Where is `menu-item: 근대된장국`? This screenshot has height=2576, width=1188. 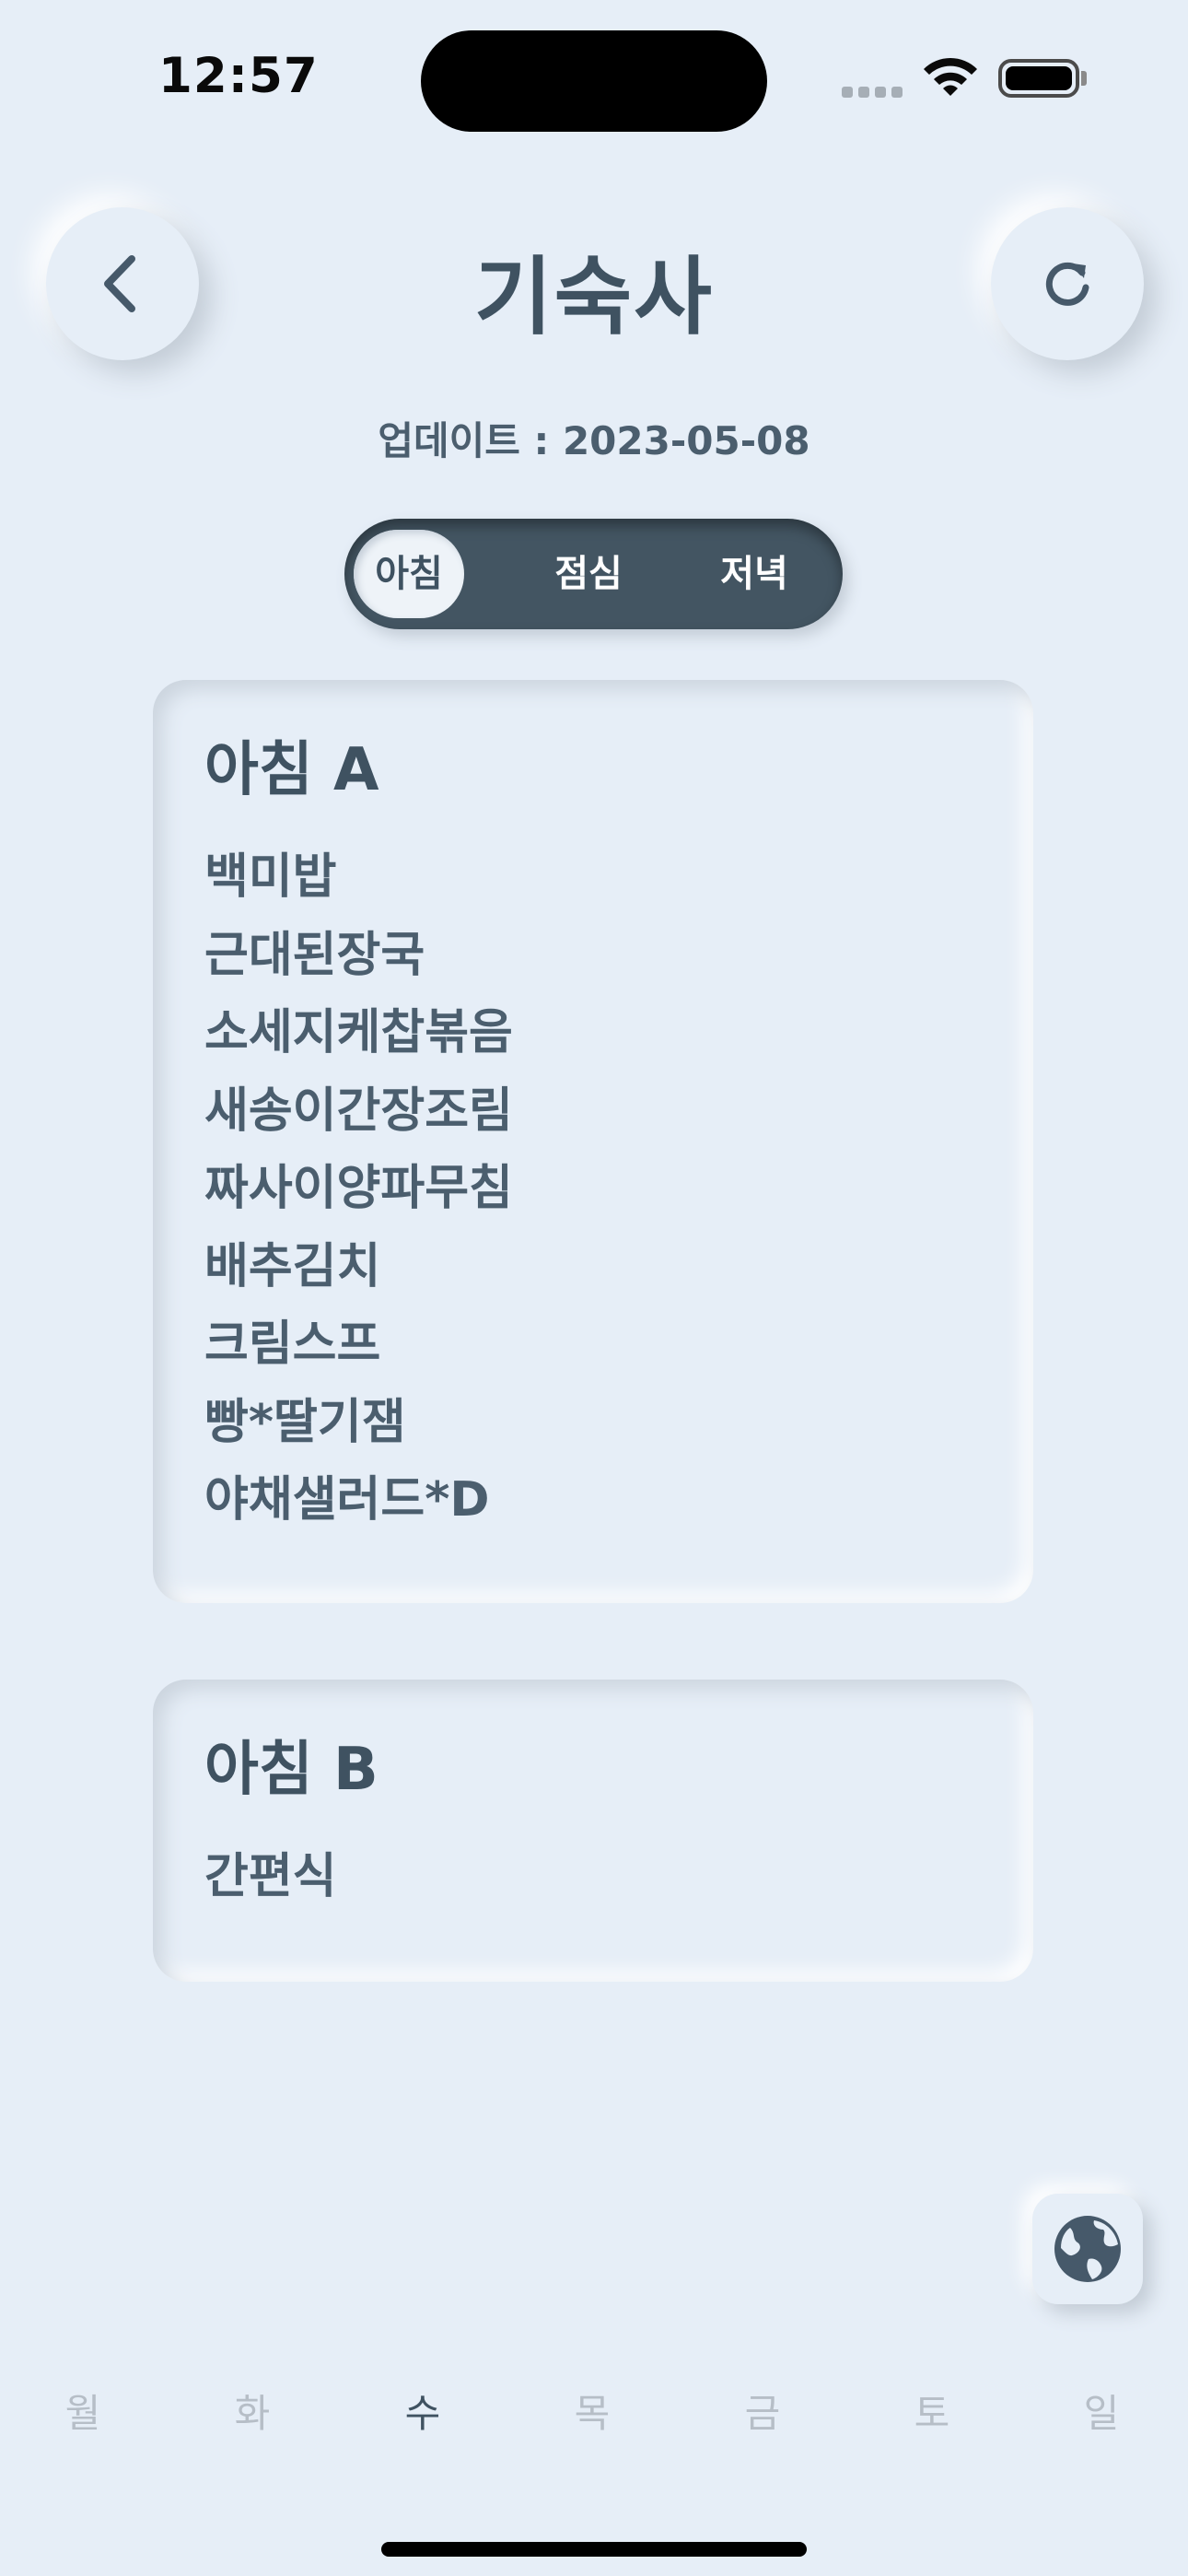 menu-item: 근대된장국 is located at coordinates (314, 955).